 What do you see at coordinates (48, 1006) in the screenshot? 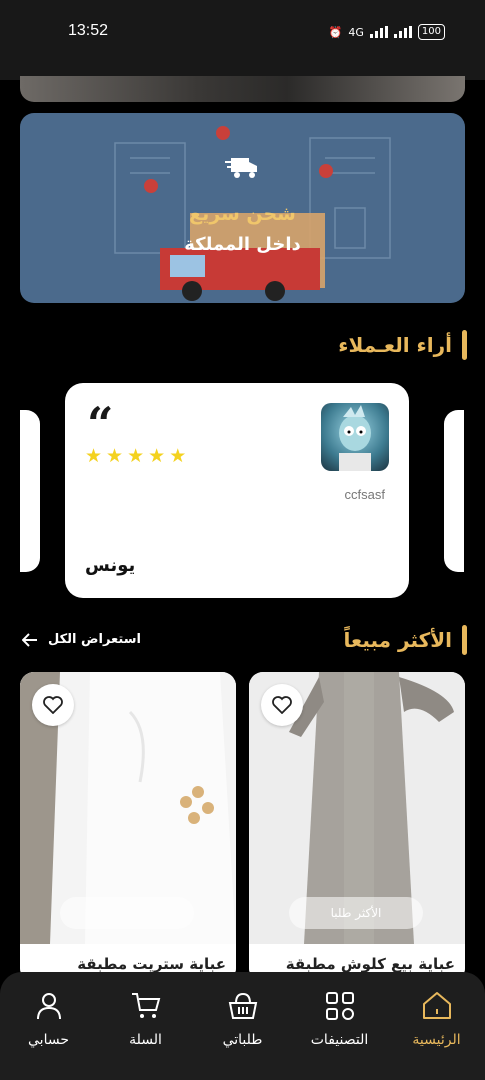
I see `user-icon` at bounding box center [48, 1006].